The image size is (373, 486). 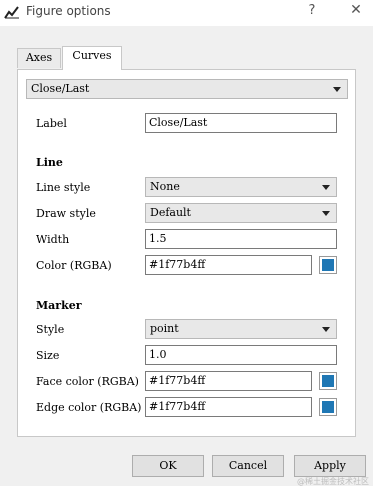 I want to click on draw-style-label: Draw style, so click(x=66, y=213).